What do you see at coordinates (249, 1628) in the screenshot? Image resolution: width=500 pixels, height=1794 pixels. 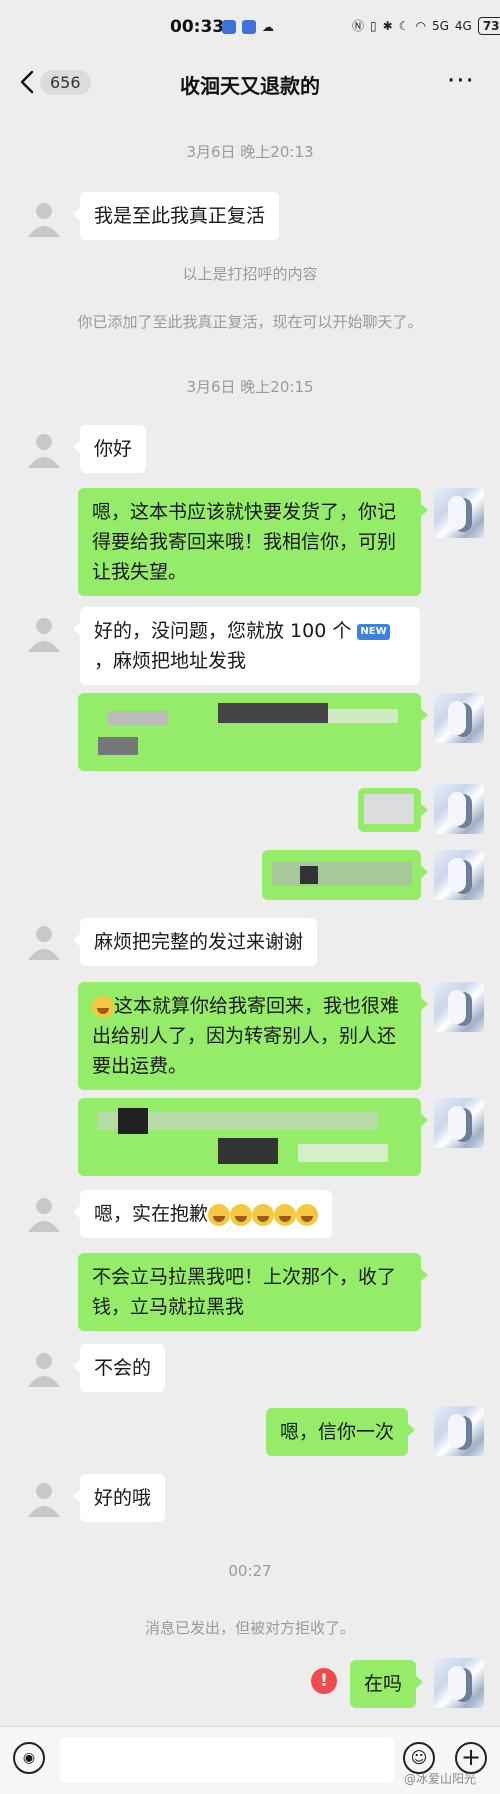 I see `system-notice: 消息已发出，但被对方拒收了。` at bounding box center [249, 1628].